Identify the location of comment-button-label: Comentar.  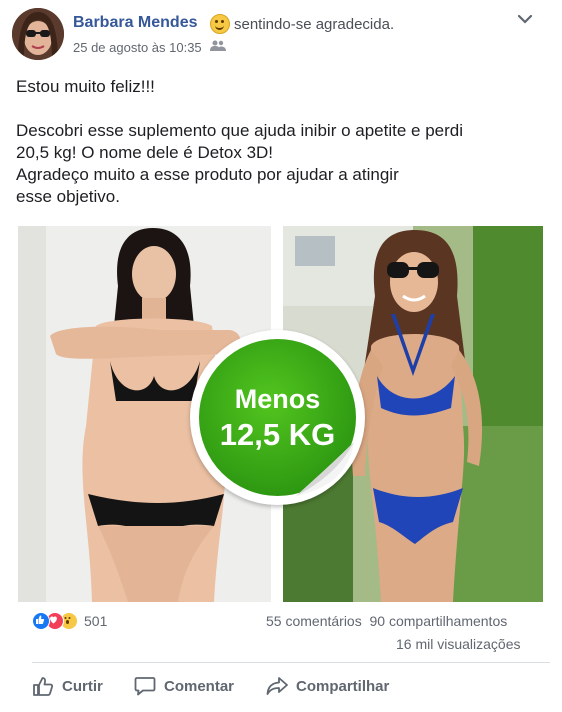
(199, 686).